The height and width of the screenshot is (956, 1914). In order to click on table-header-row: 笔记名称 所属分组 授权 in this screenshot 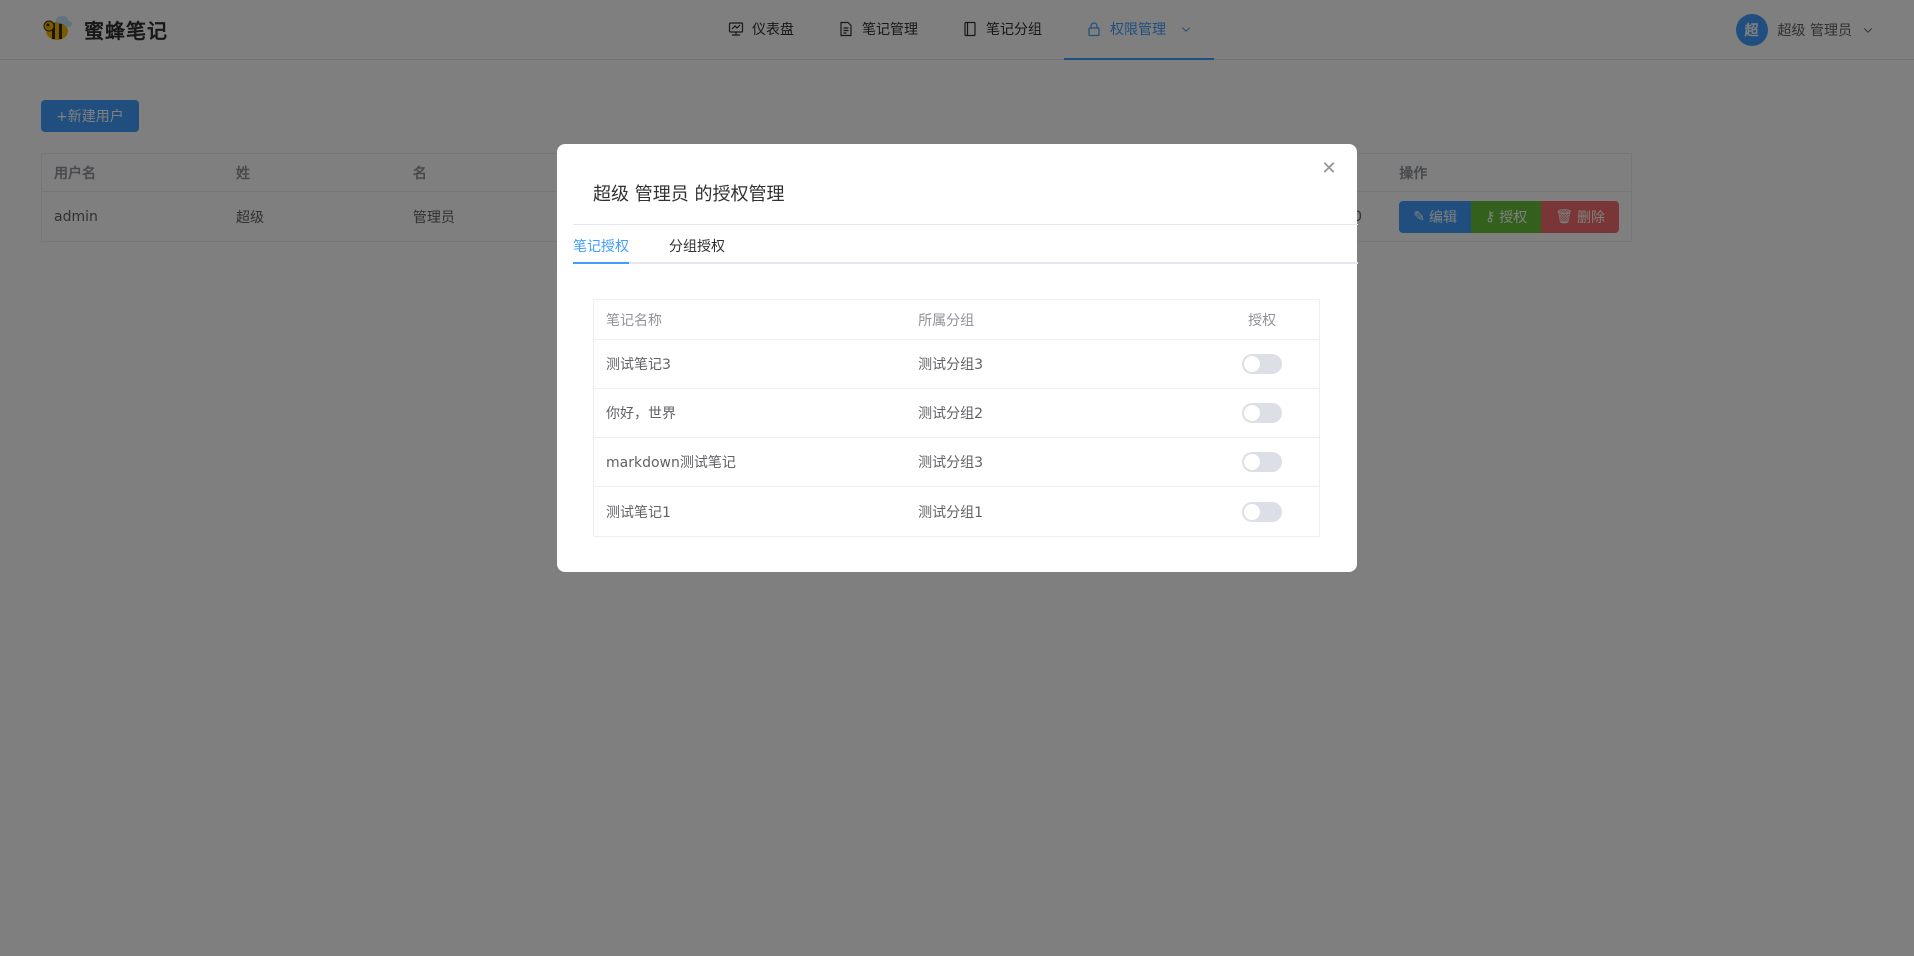, I will do `click(956, 320)`.